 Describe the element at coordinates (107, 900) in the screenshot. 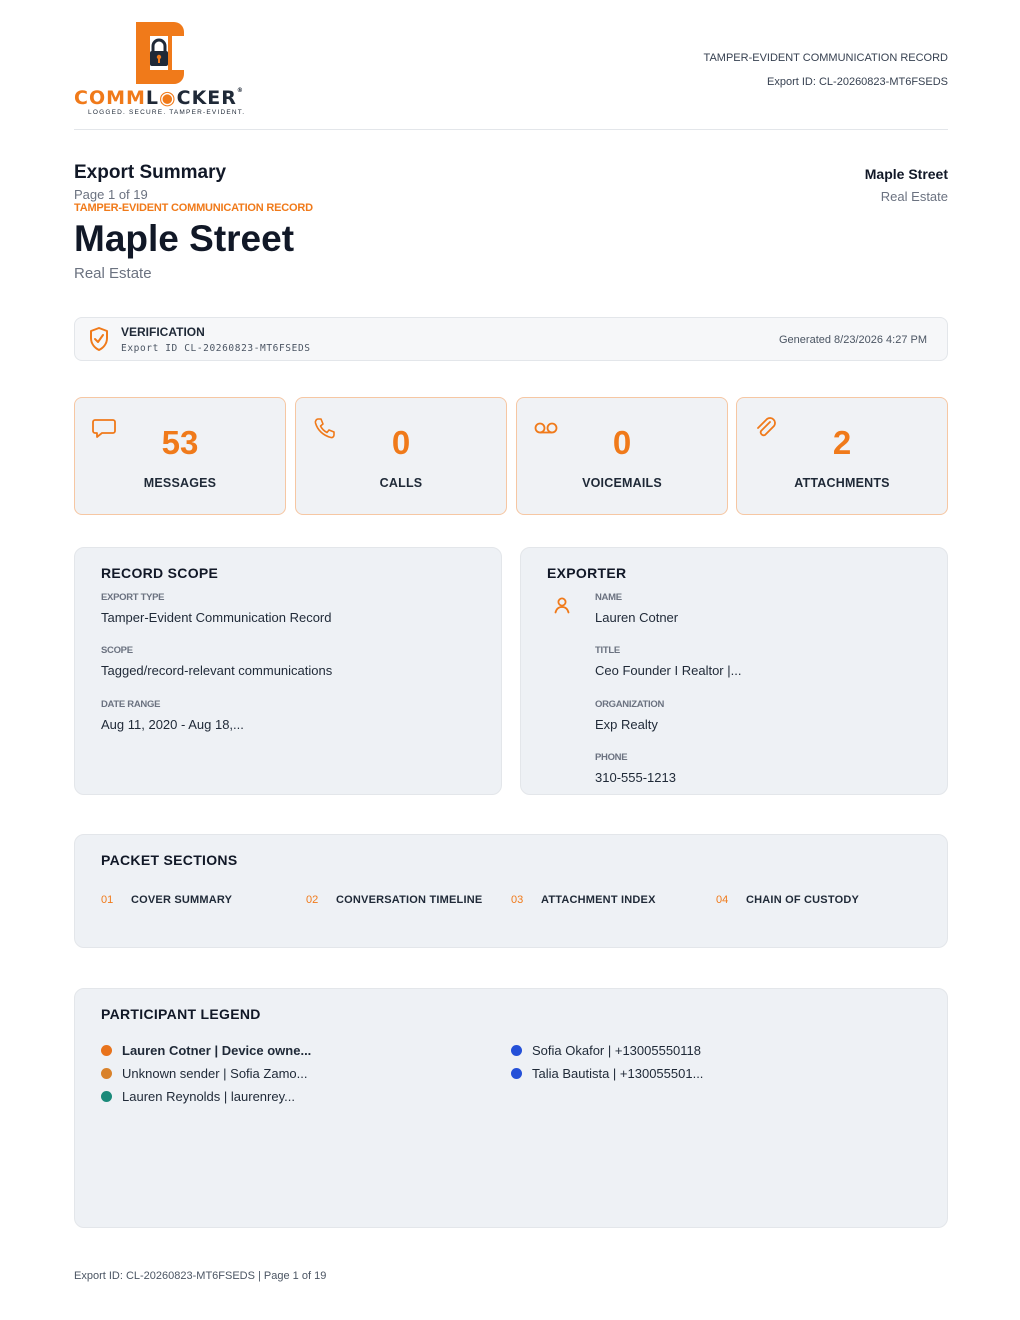

I see `section-number: 01` at that location.